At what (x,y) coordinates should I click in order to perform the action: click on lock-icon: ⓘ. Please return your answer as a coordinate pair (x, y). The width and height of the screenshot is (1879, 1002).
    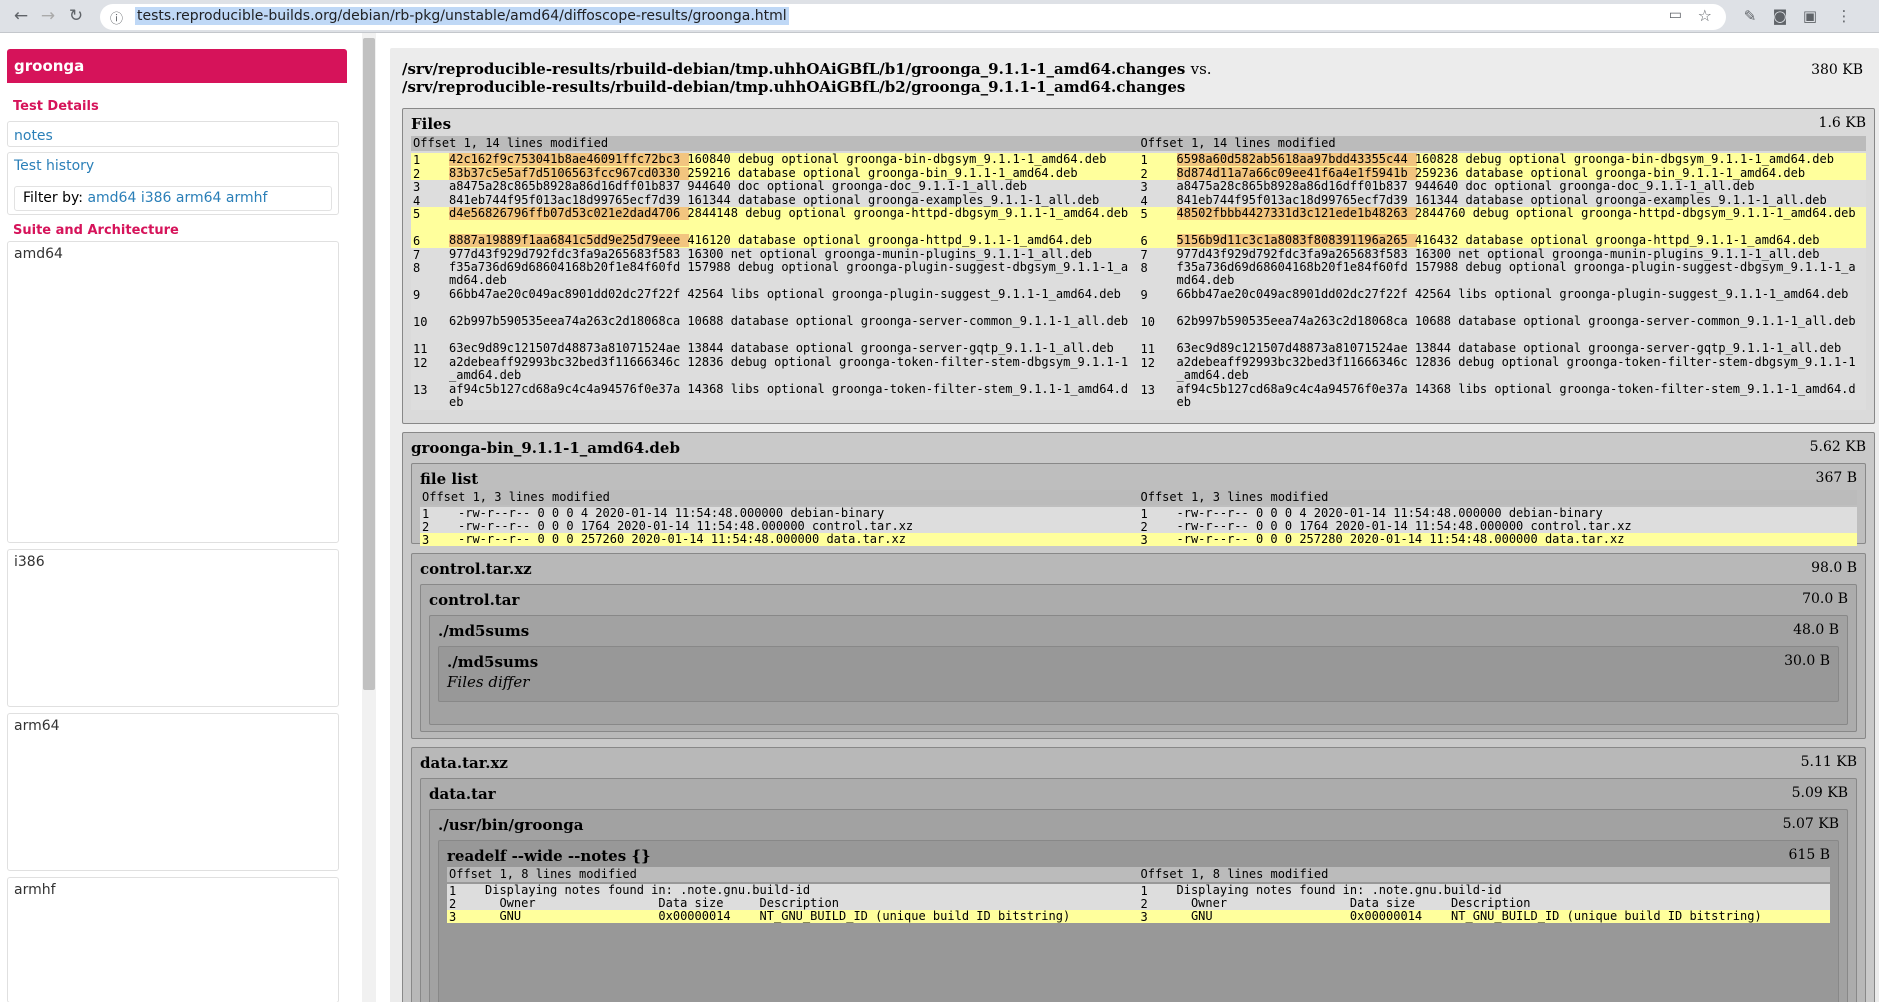
    Looking at the image, I should click on (117, 19).